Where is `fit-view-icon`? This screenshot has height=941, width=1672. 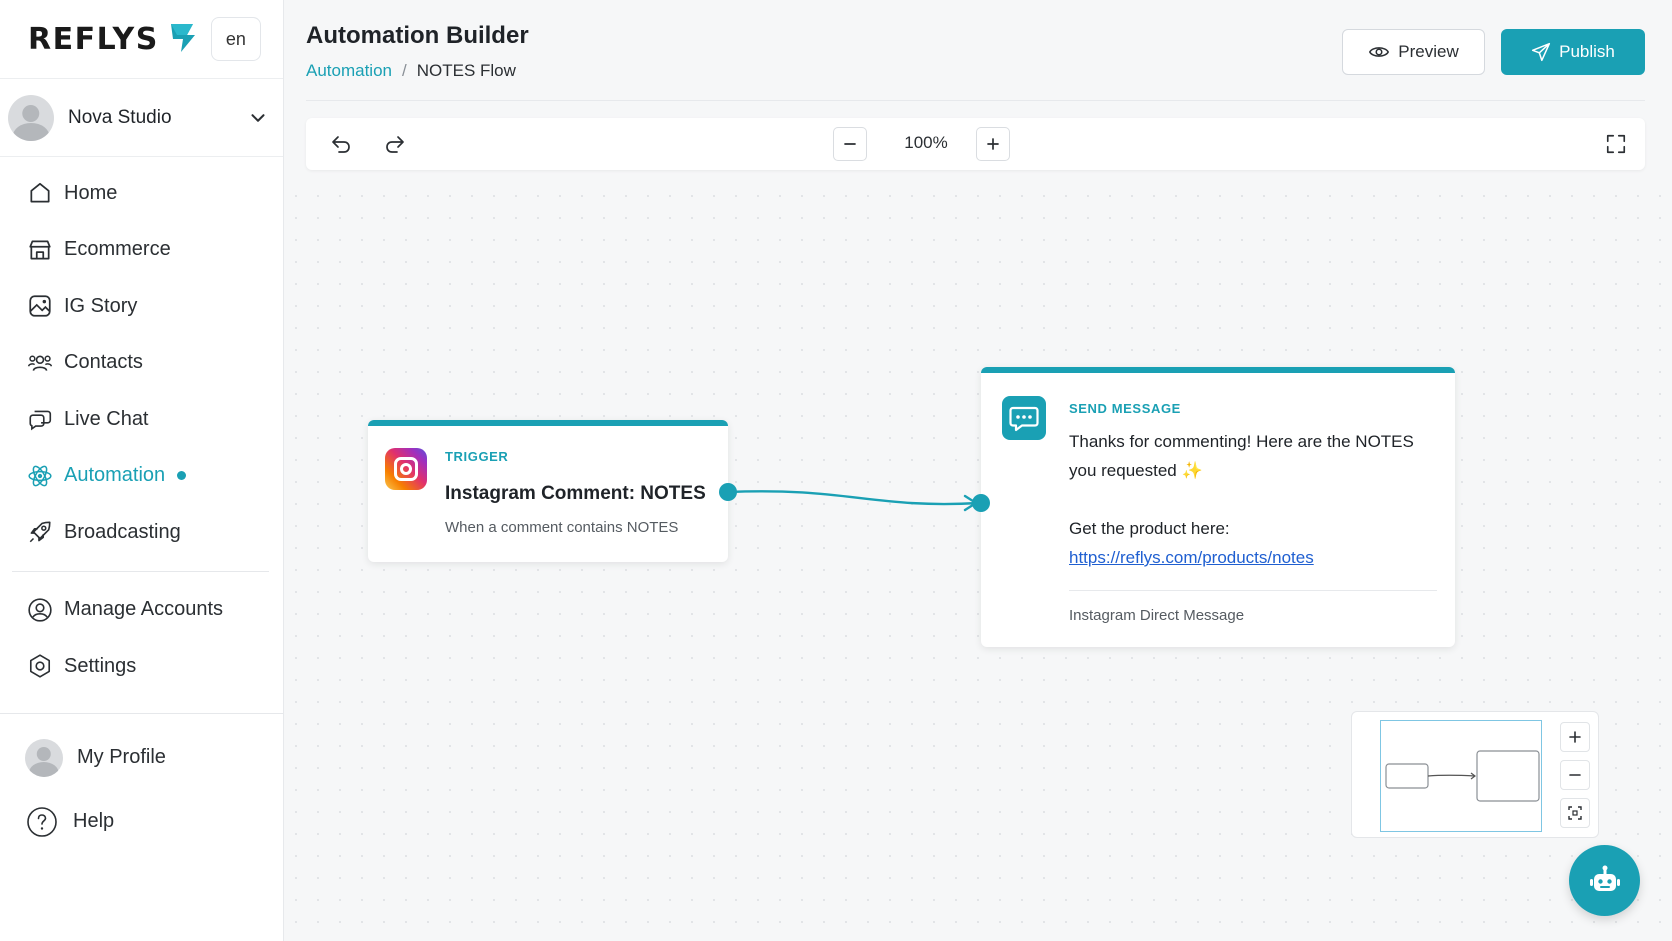
fit-view-icon is located at coordinates (1575, 813).